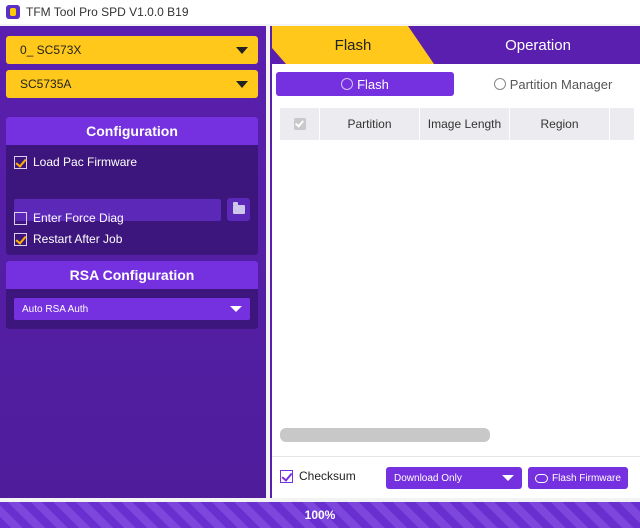  I want to click on chip-select-value: SC5735A, so click(46, 84).